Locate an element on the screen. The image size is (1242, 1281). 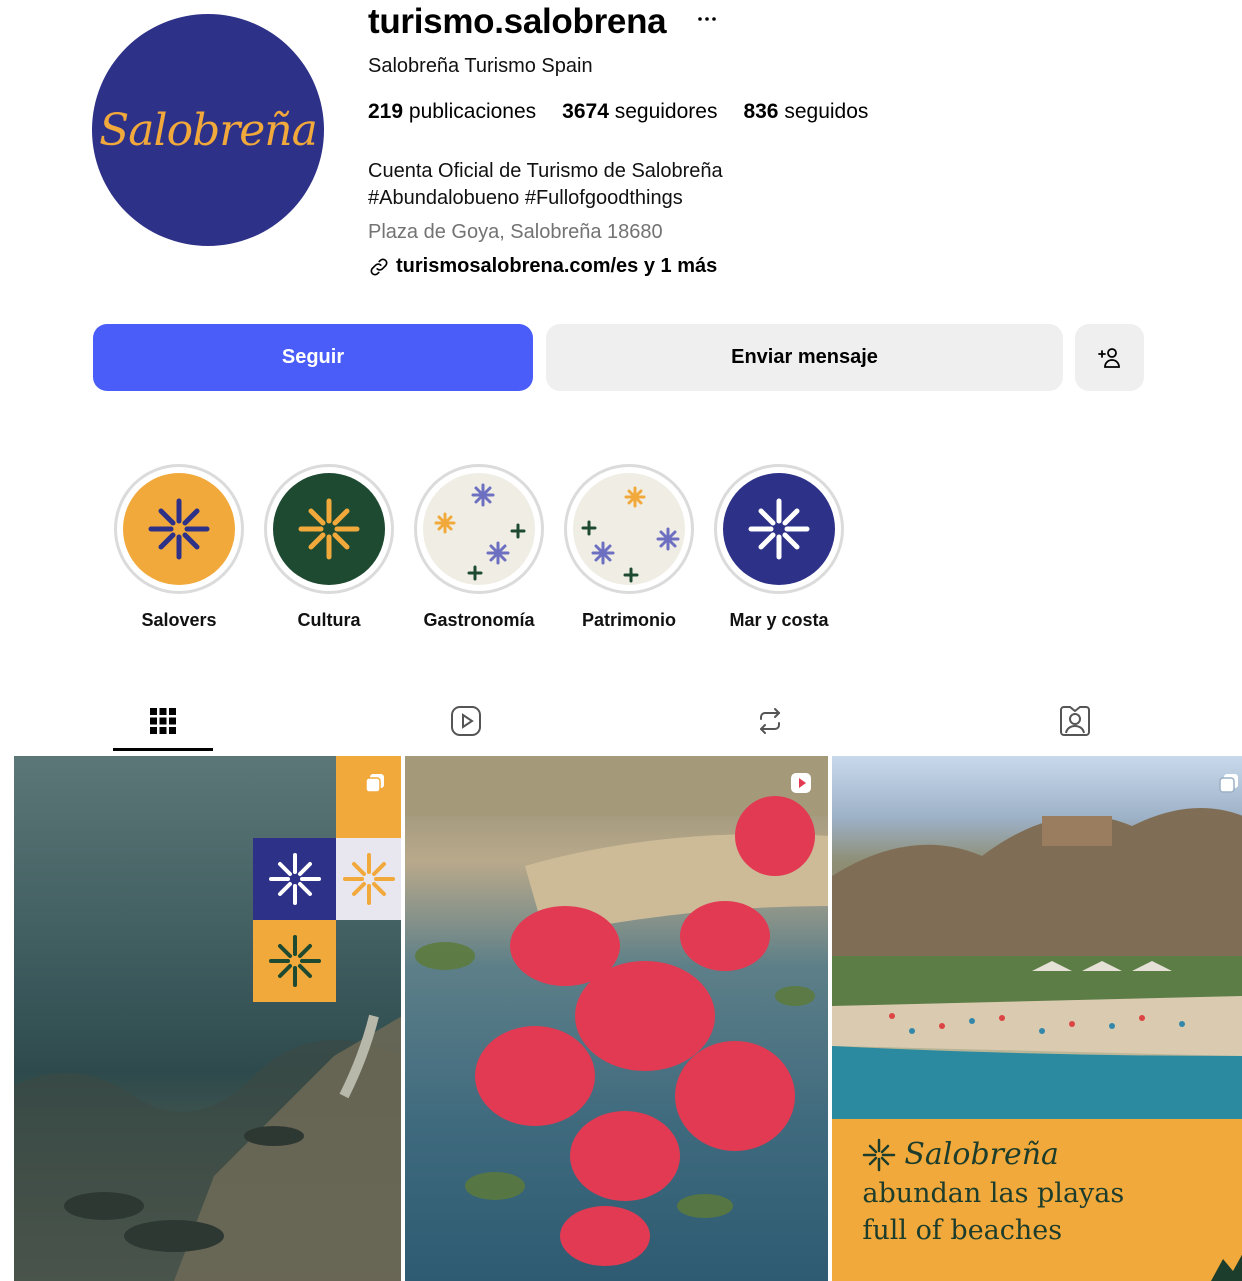
banner-brand: Salobreña is located at coordinates (1052, 1154).